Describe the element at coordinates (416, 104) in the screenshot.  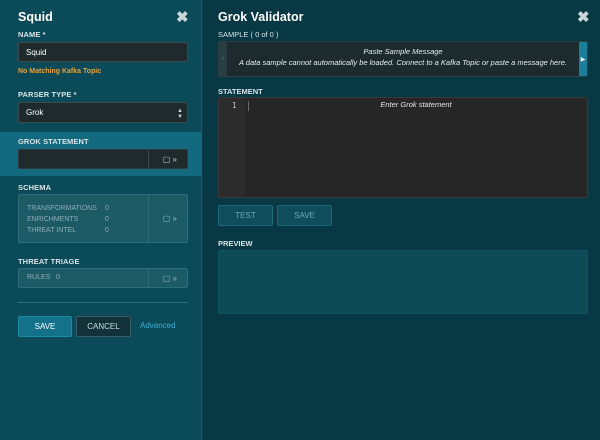
I see `statement-placeholder: Enter Grok statement` at that location.